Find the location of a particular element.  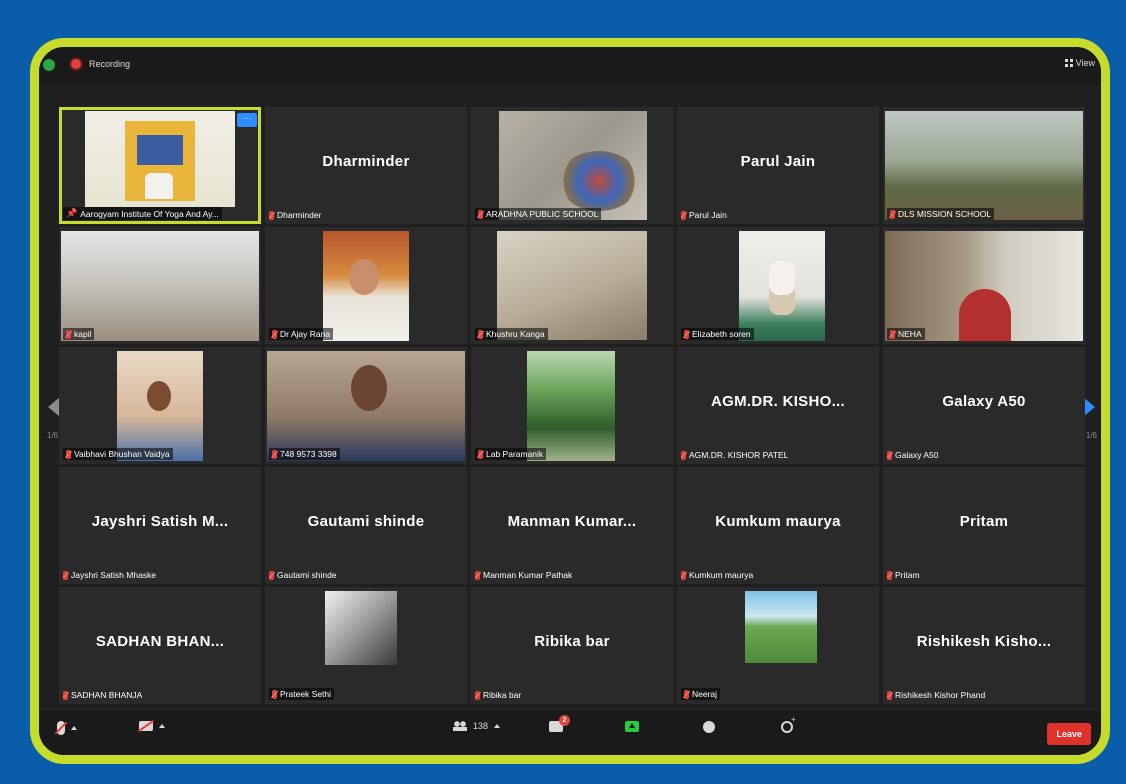

participant-name-label: Manman Kumar Pathak is located at coordinates (523, 575).